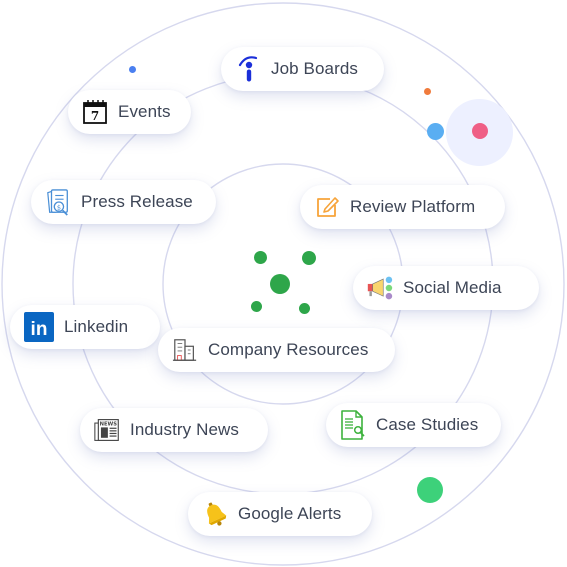 Image resolution: width=567 pixels, height=567 pixels. What do you see at coordinates (144, 111) in the screenshot?
I see `source-label: Events` at bounding box center [144, 111].